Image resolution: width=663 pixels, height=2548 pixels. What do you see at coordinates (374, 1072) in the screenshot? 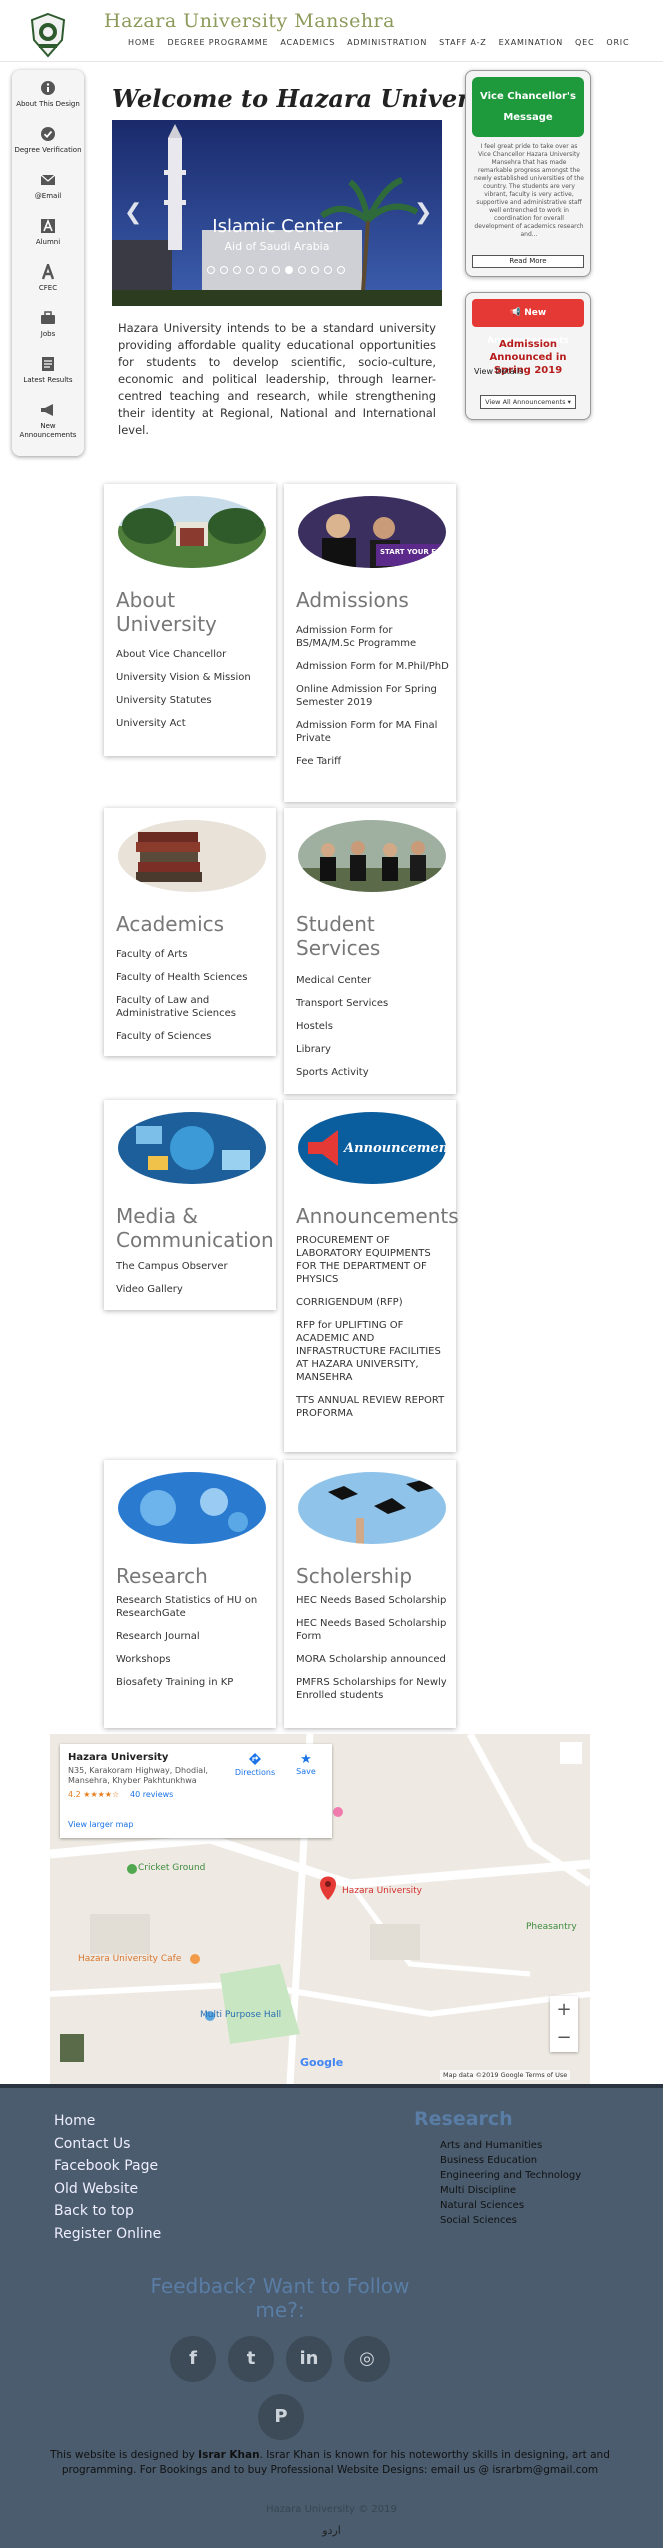
I see `link-sports: Sports Activity` at bounding box center [374, 1072].